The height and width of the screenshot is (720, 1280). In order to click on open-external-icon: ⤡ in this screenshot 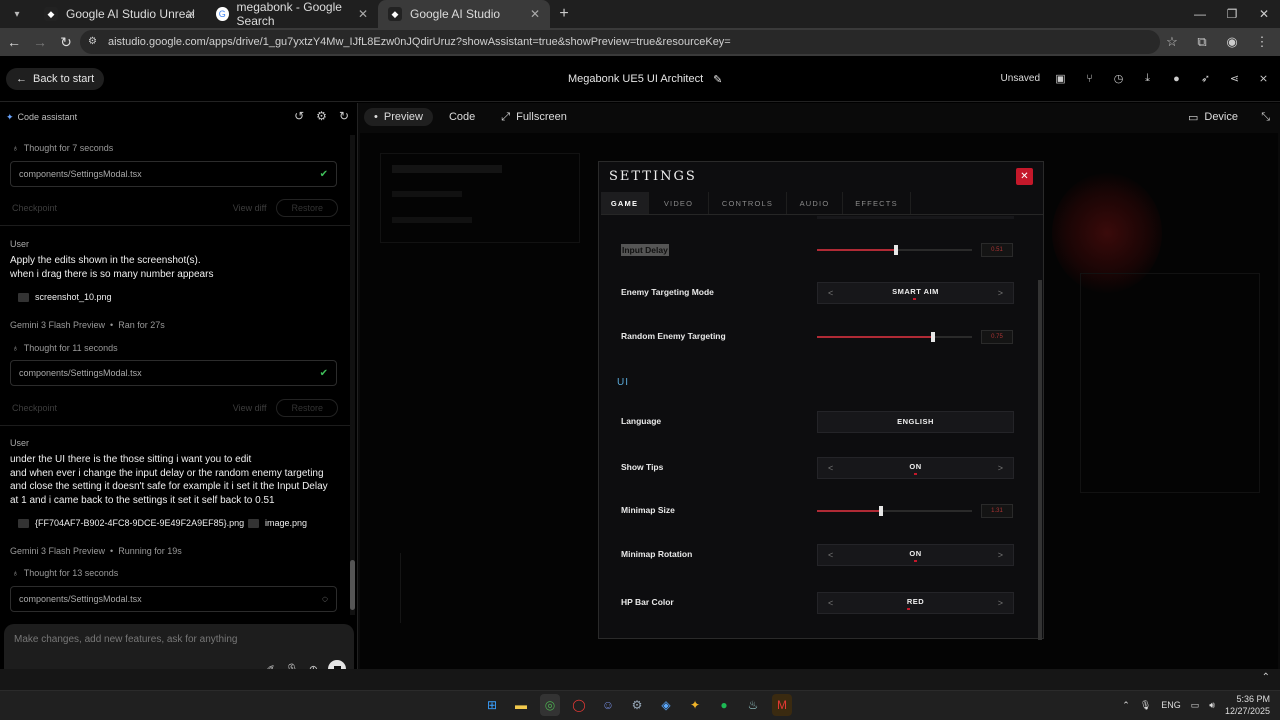, I will do `click(1265, 117)`.